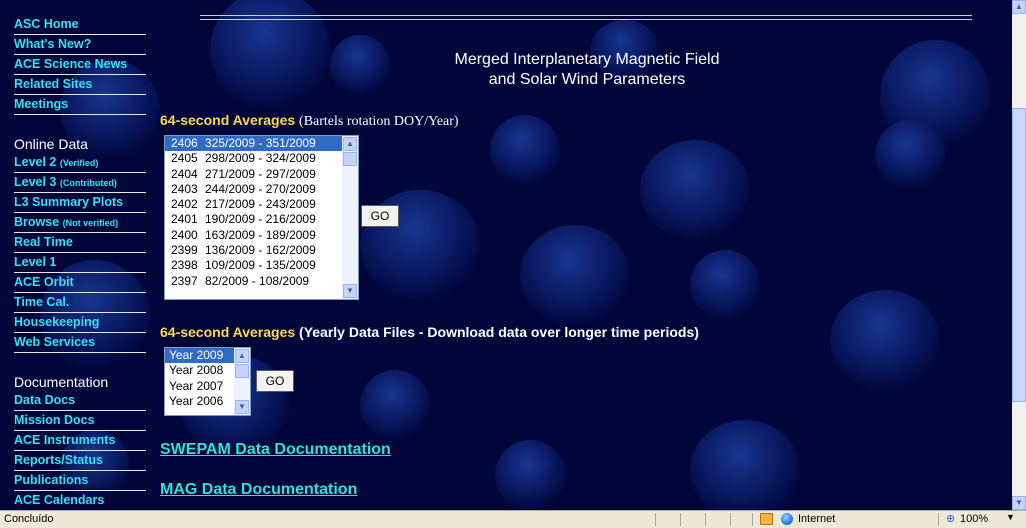 The height and width of the screenshot is (528, 1026). I want to click on rotation-doy-range: 298/2009 - 324/2009, so click(260, 158).